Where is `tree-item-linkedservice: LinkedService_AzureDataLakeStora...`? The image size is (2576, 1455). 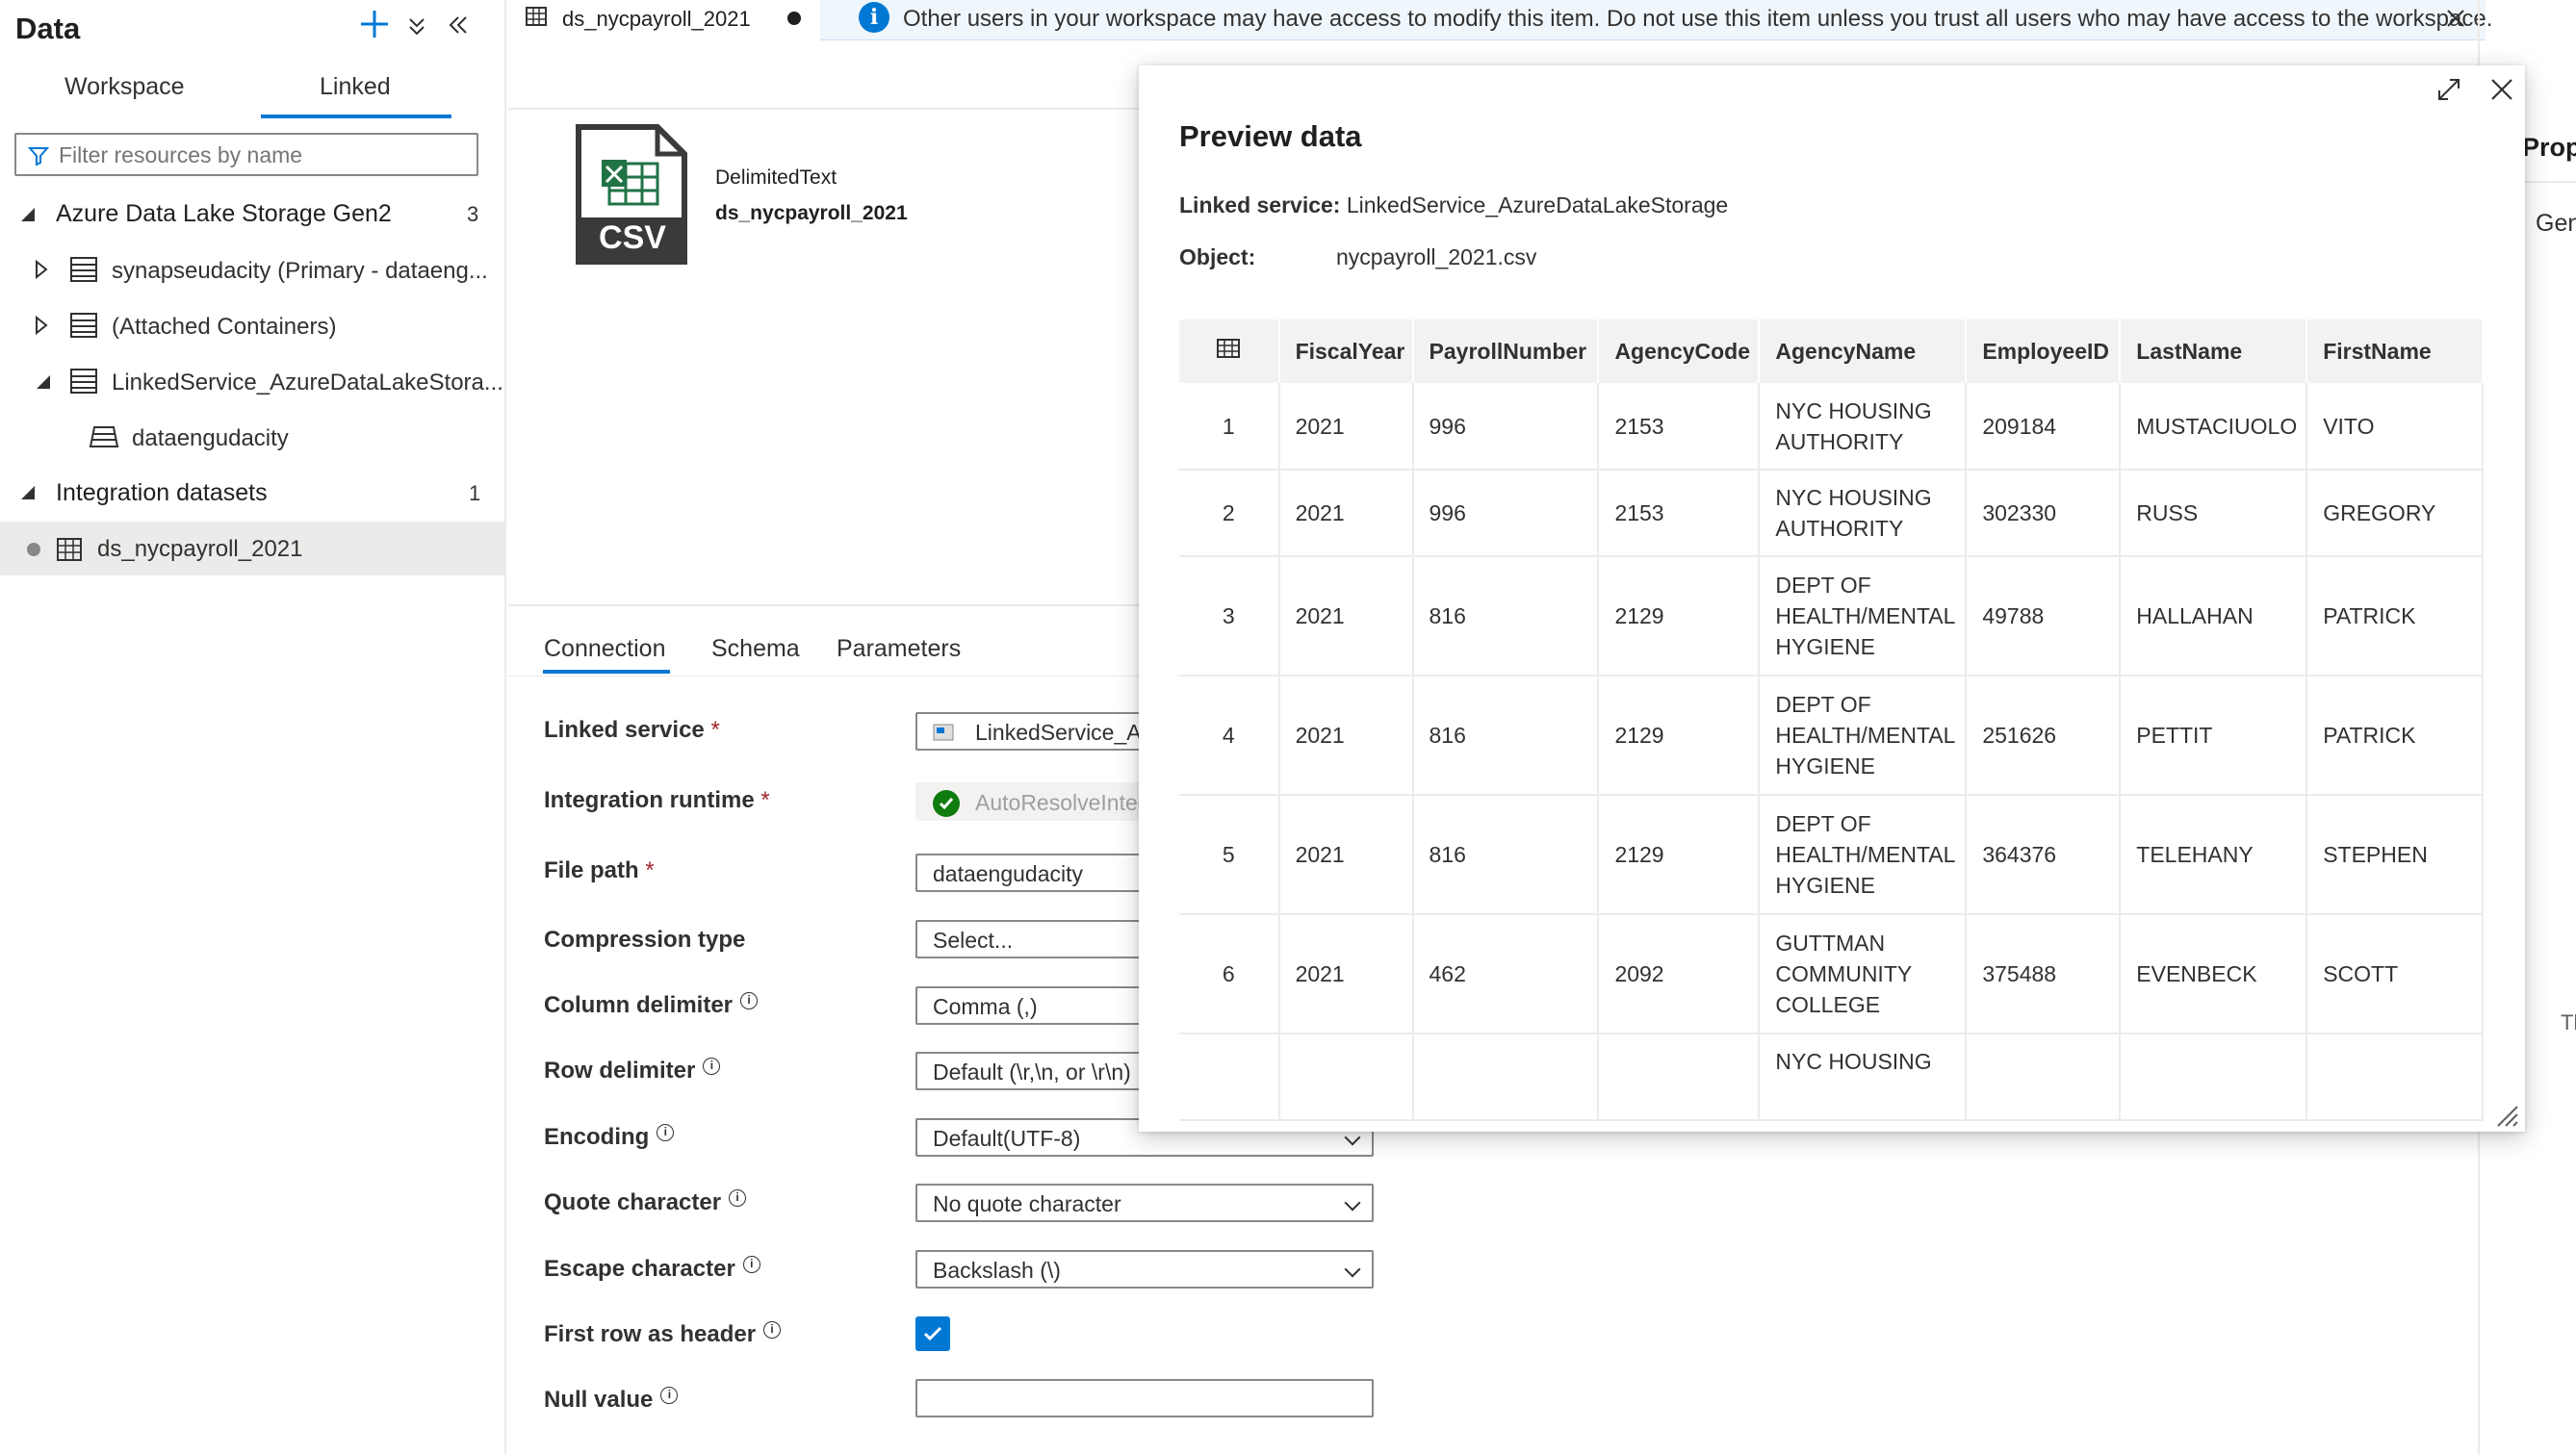
tree-item-linkedservice: LinkedService_AzureDataLakeStora... is located at coordinates (307, 383).